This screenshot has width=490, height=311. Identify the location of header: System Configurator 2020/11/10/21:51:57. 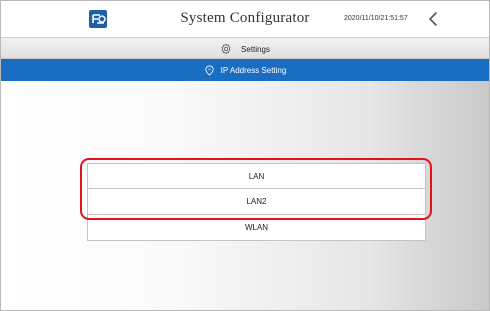
(245, 19).